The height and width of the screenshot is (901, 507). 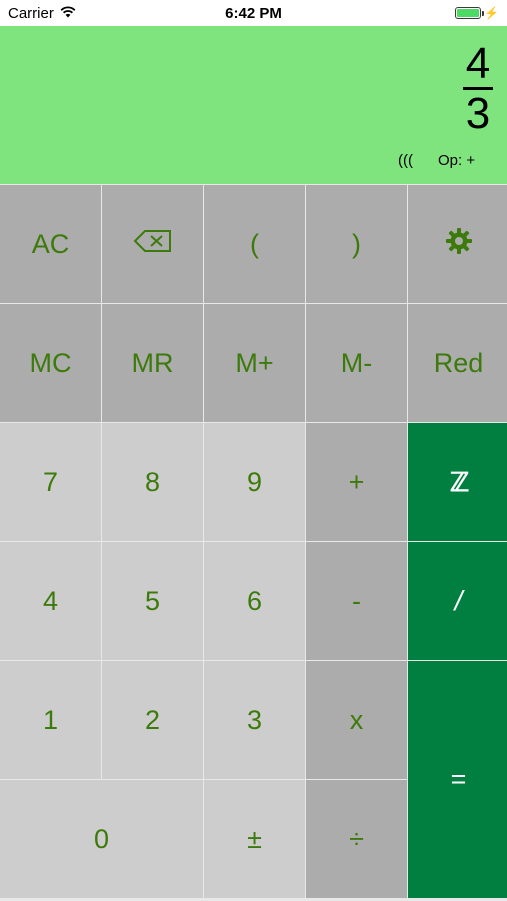 What do you see at coordinates (356, 601) in the screenshot?
I see `minus-button: -` at bounding box center [356, 601].